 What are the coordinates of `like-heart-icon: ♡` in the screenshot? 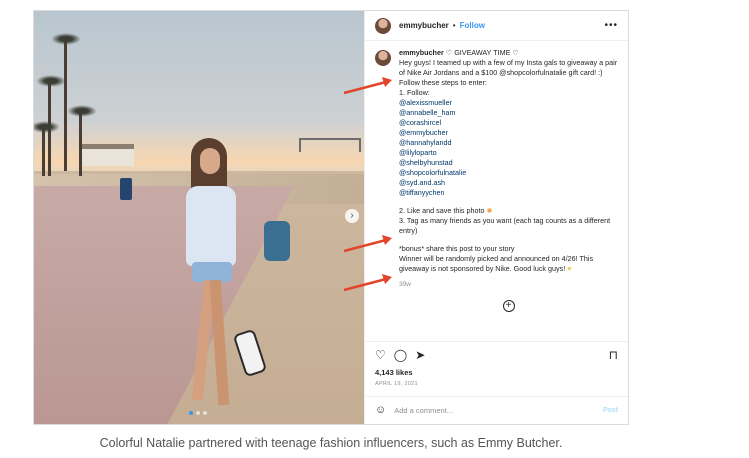 It's located at (380, 355).